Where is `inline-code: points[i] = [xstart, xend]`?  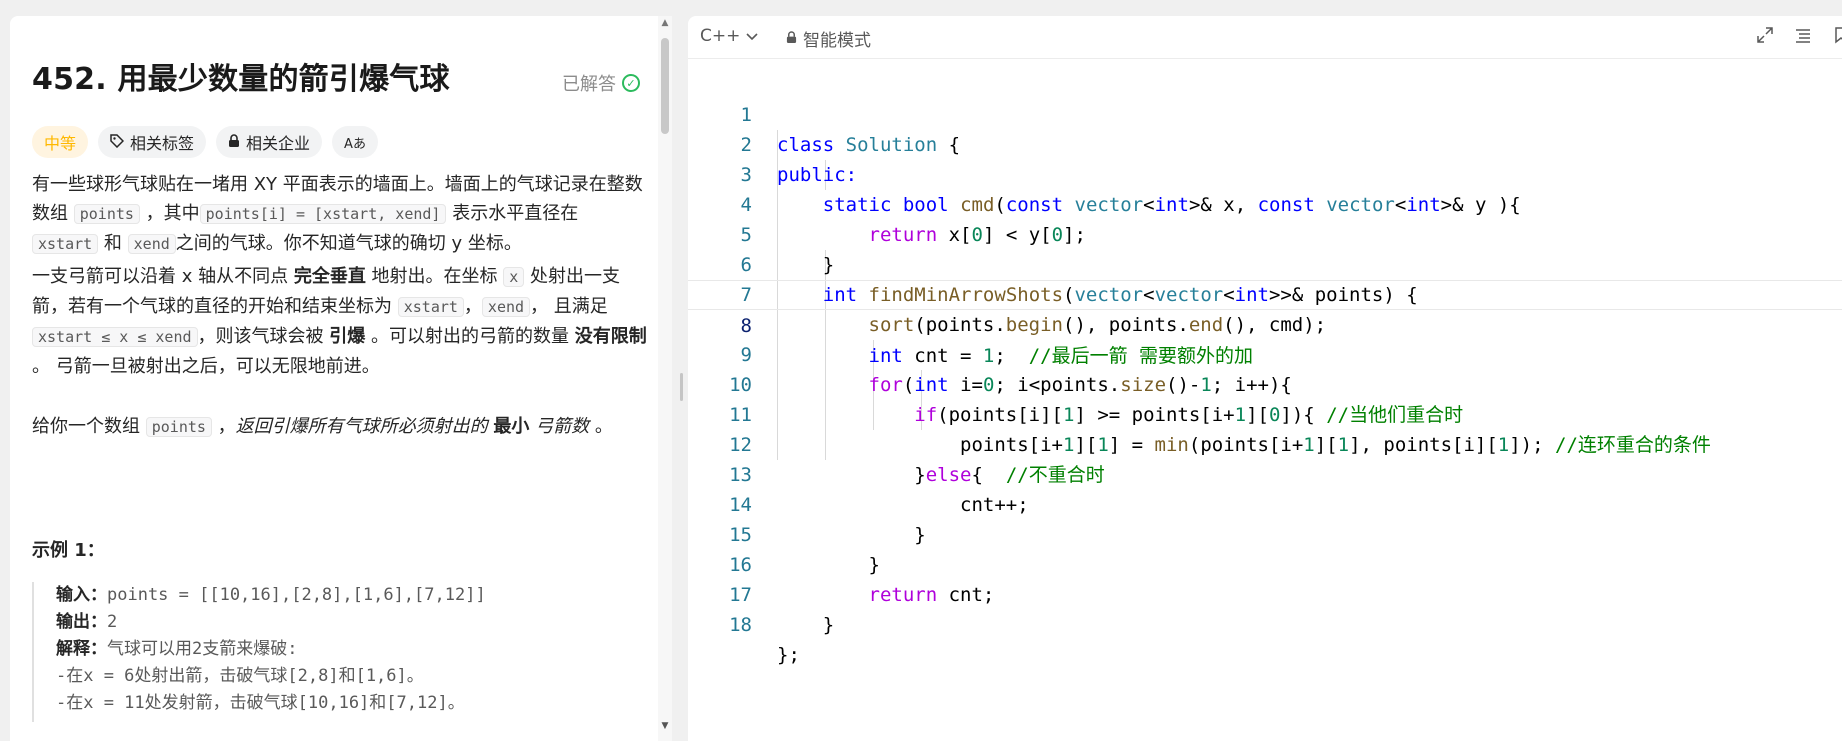 inline-code: points[i] = [xstart, xend] is located at coordinates (323, 214).